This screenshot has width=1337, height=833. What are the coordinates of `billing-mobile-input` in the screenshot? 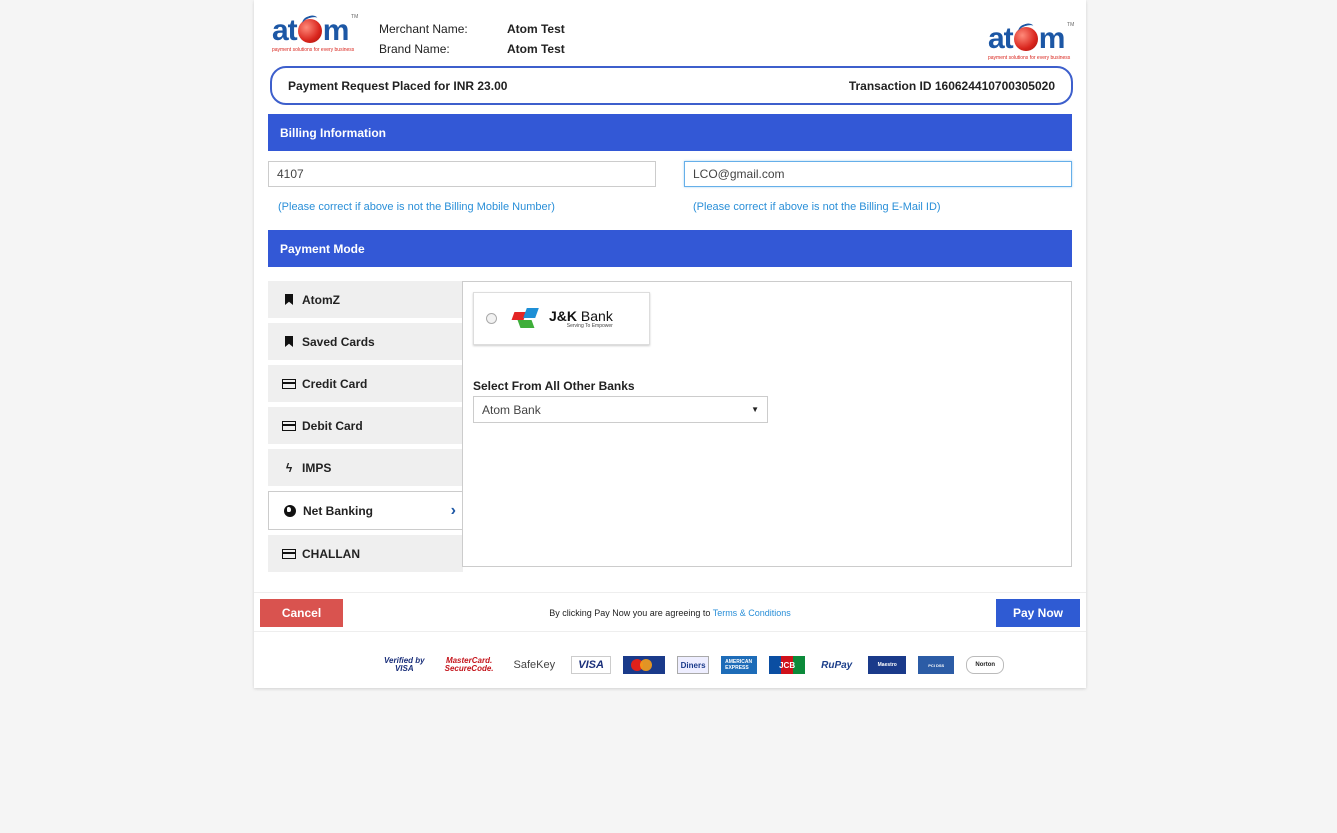 It's located at (462, 174).